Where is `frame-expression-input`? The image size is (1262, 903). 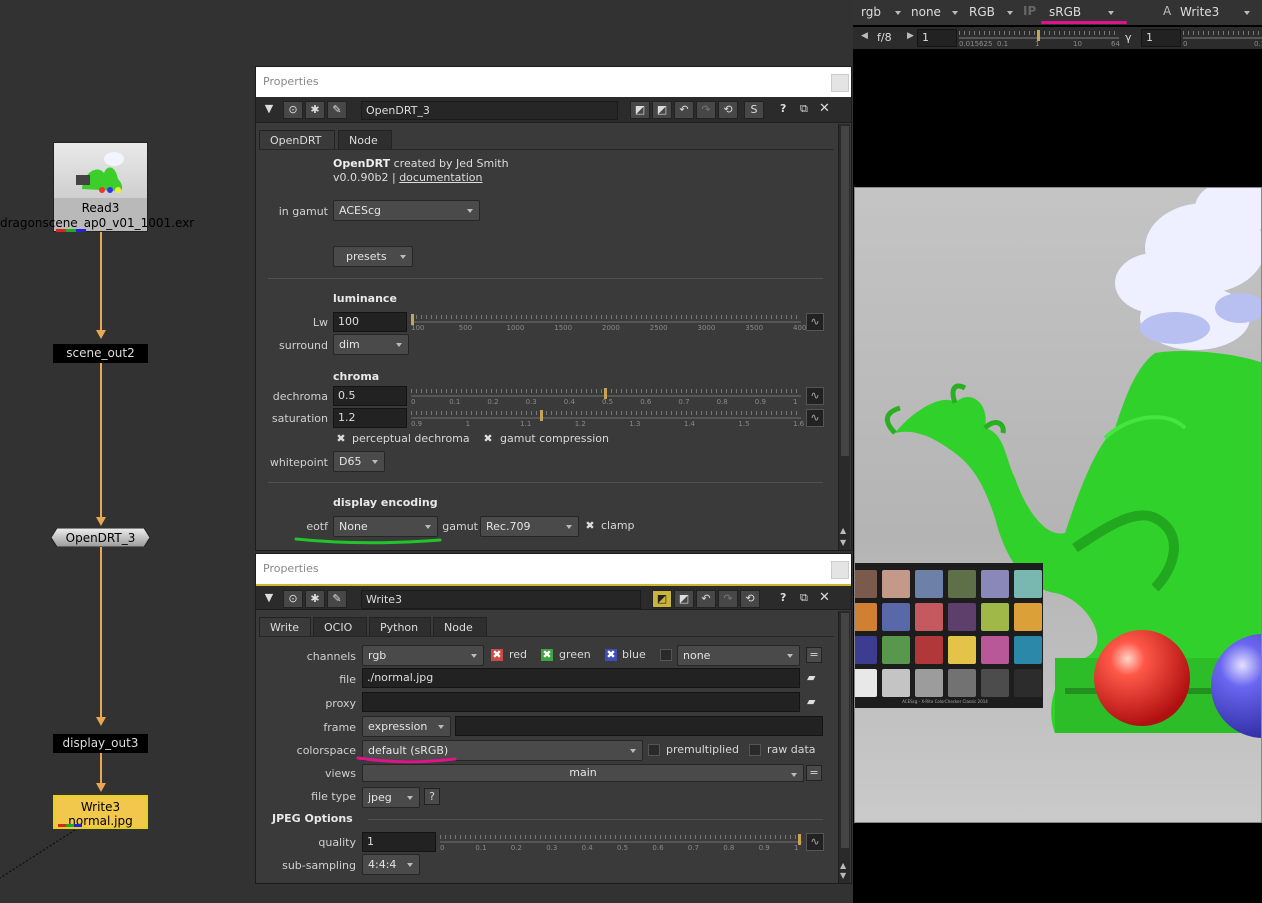
frame-expression-input is located at coordinates (639, 726).